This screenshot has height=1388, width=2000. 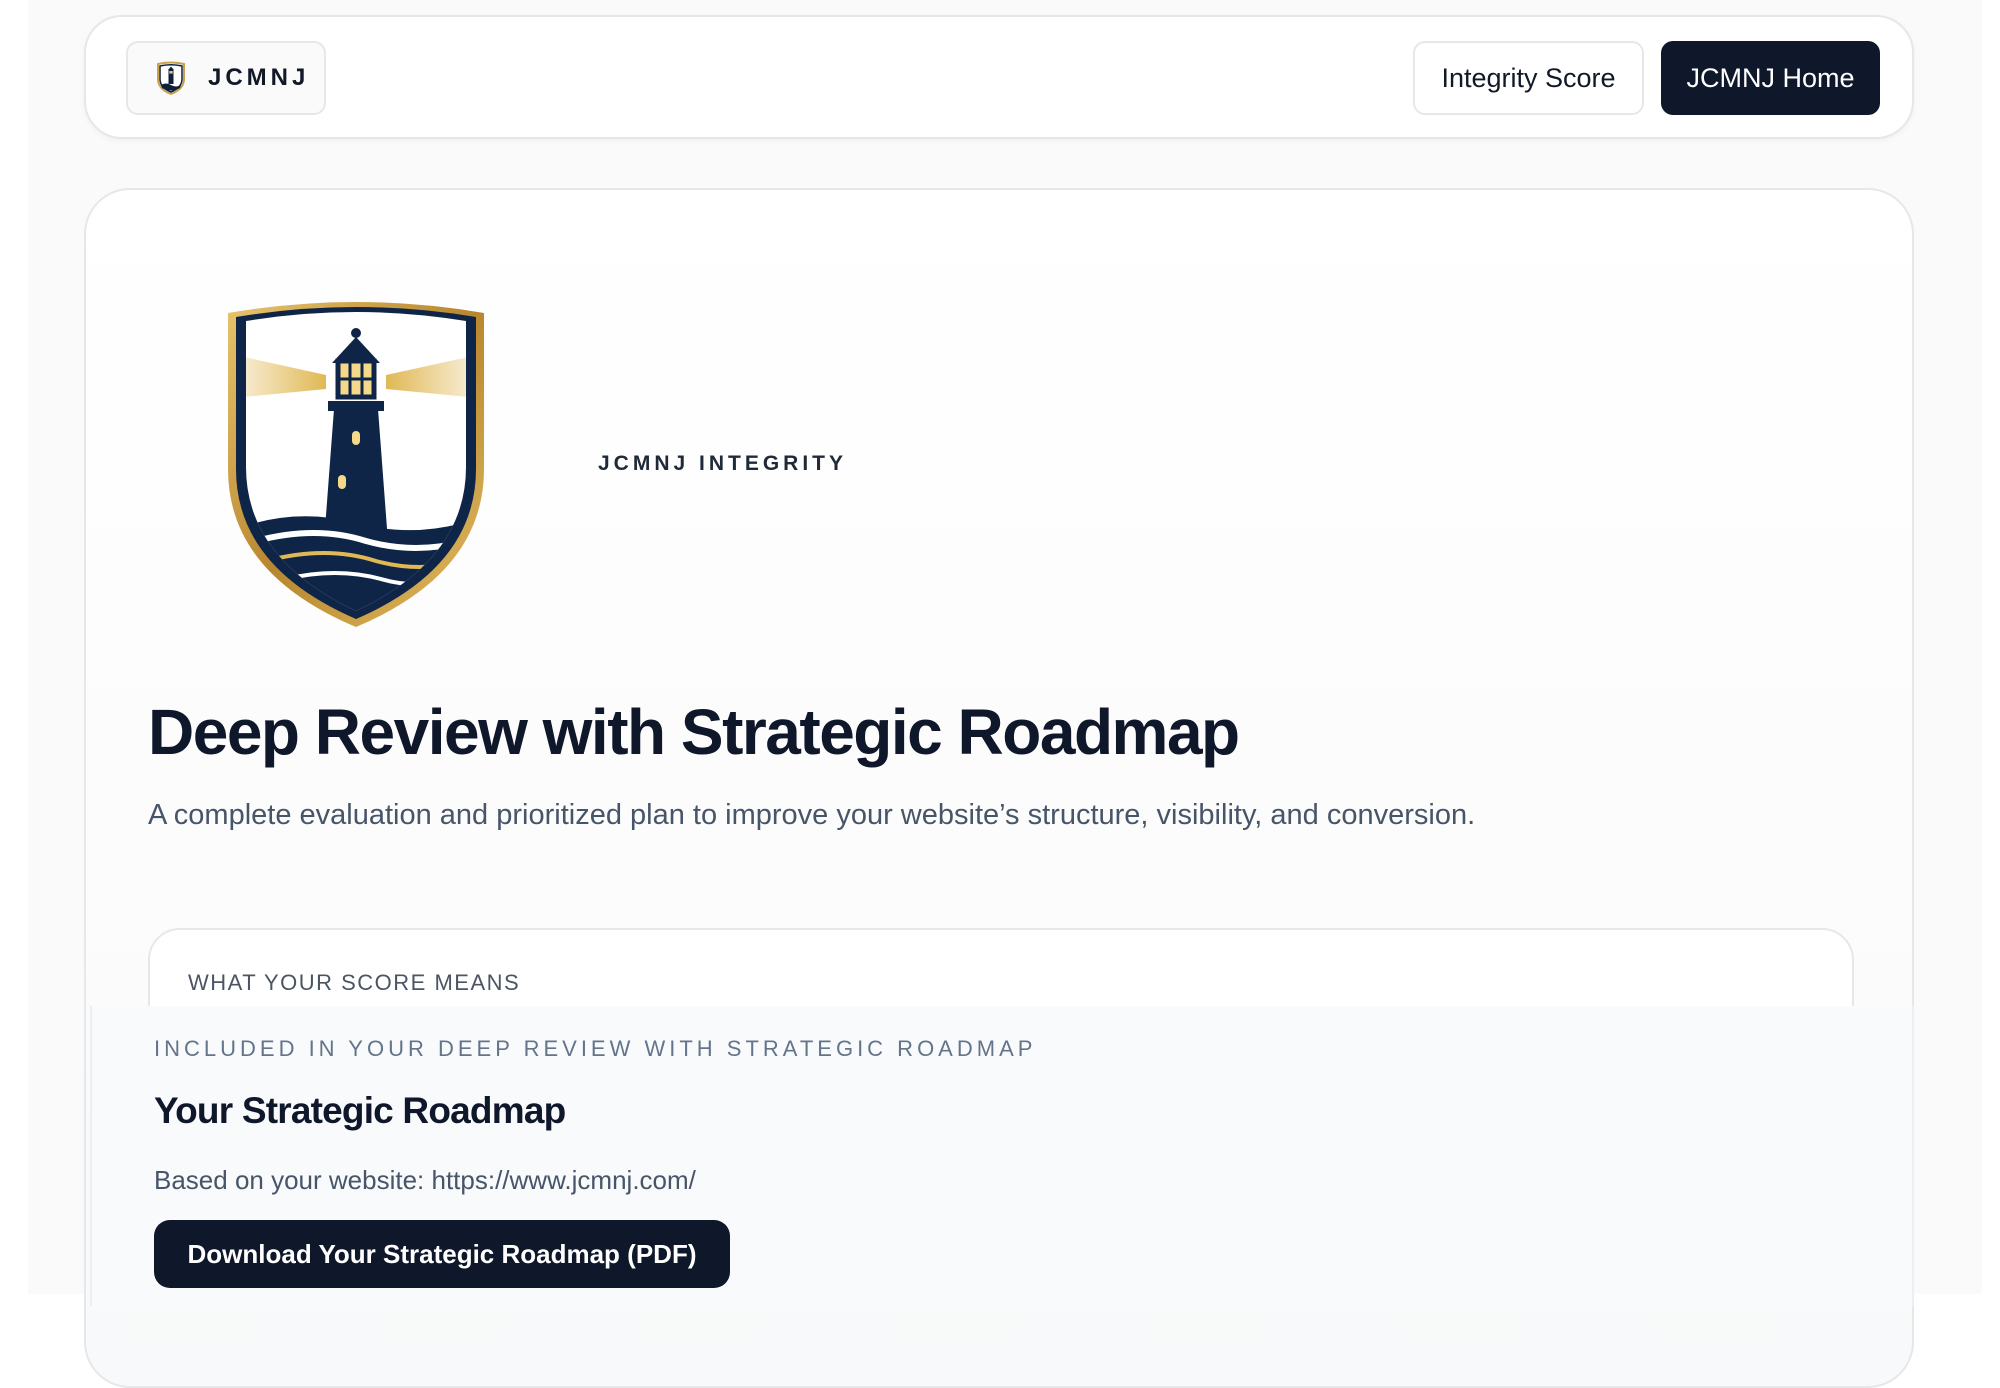 I want to click on hero-eyebrow: JCMNJ INTEGRITY, so click(x=723, y=463).